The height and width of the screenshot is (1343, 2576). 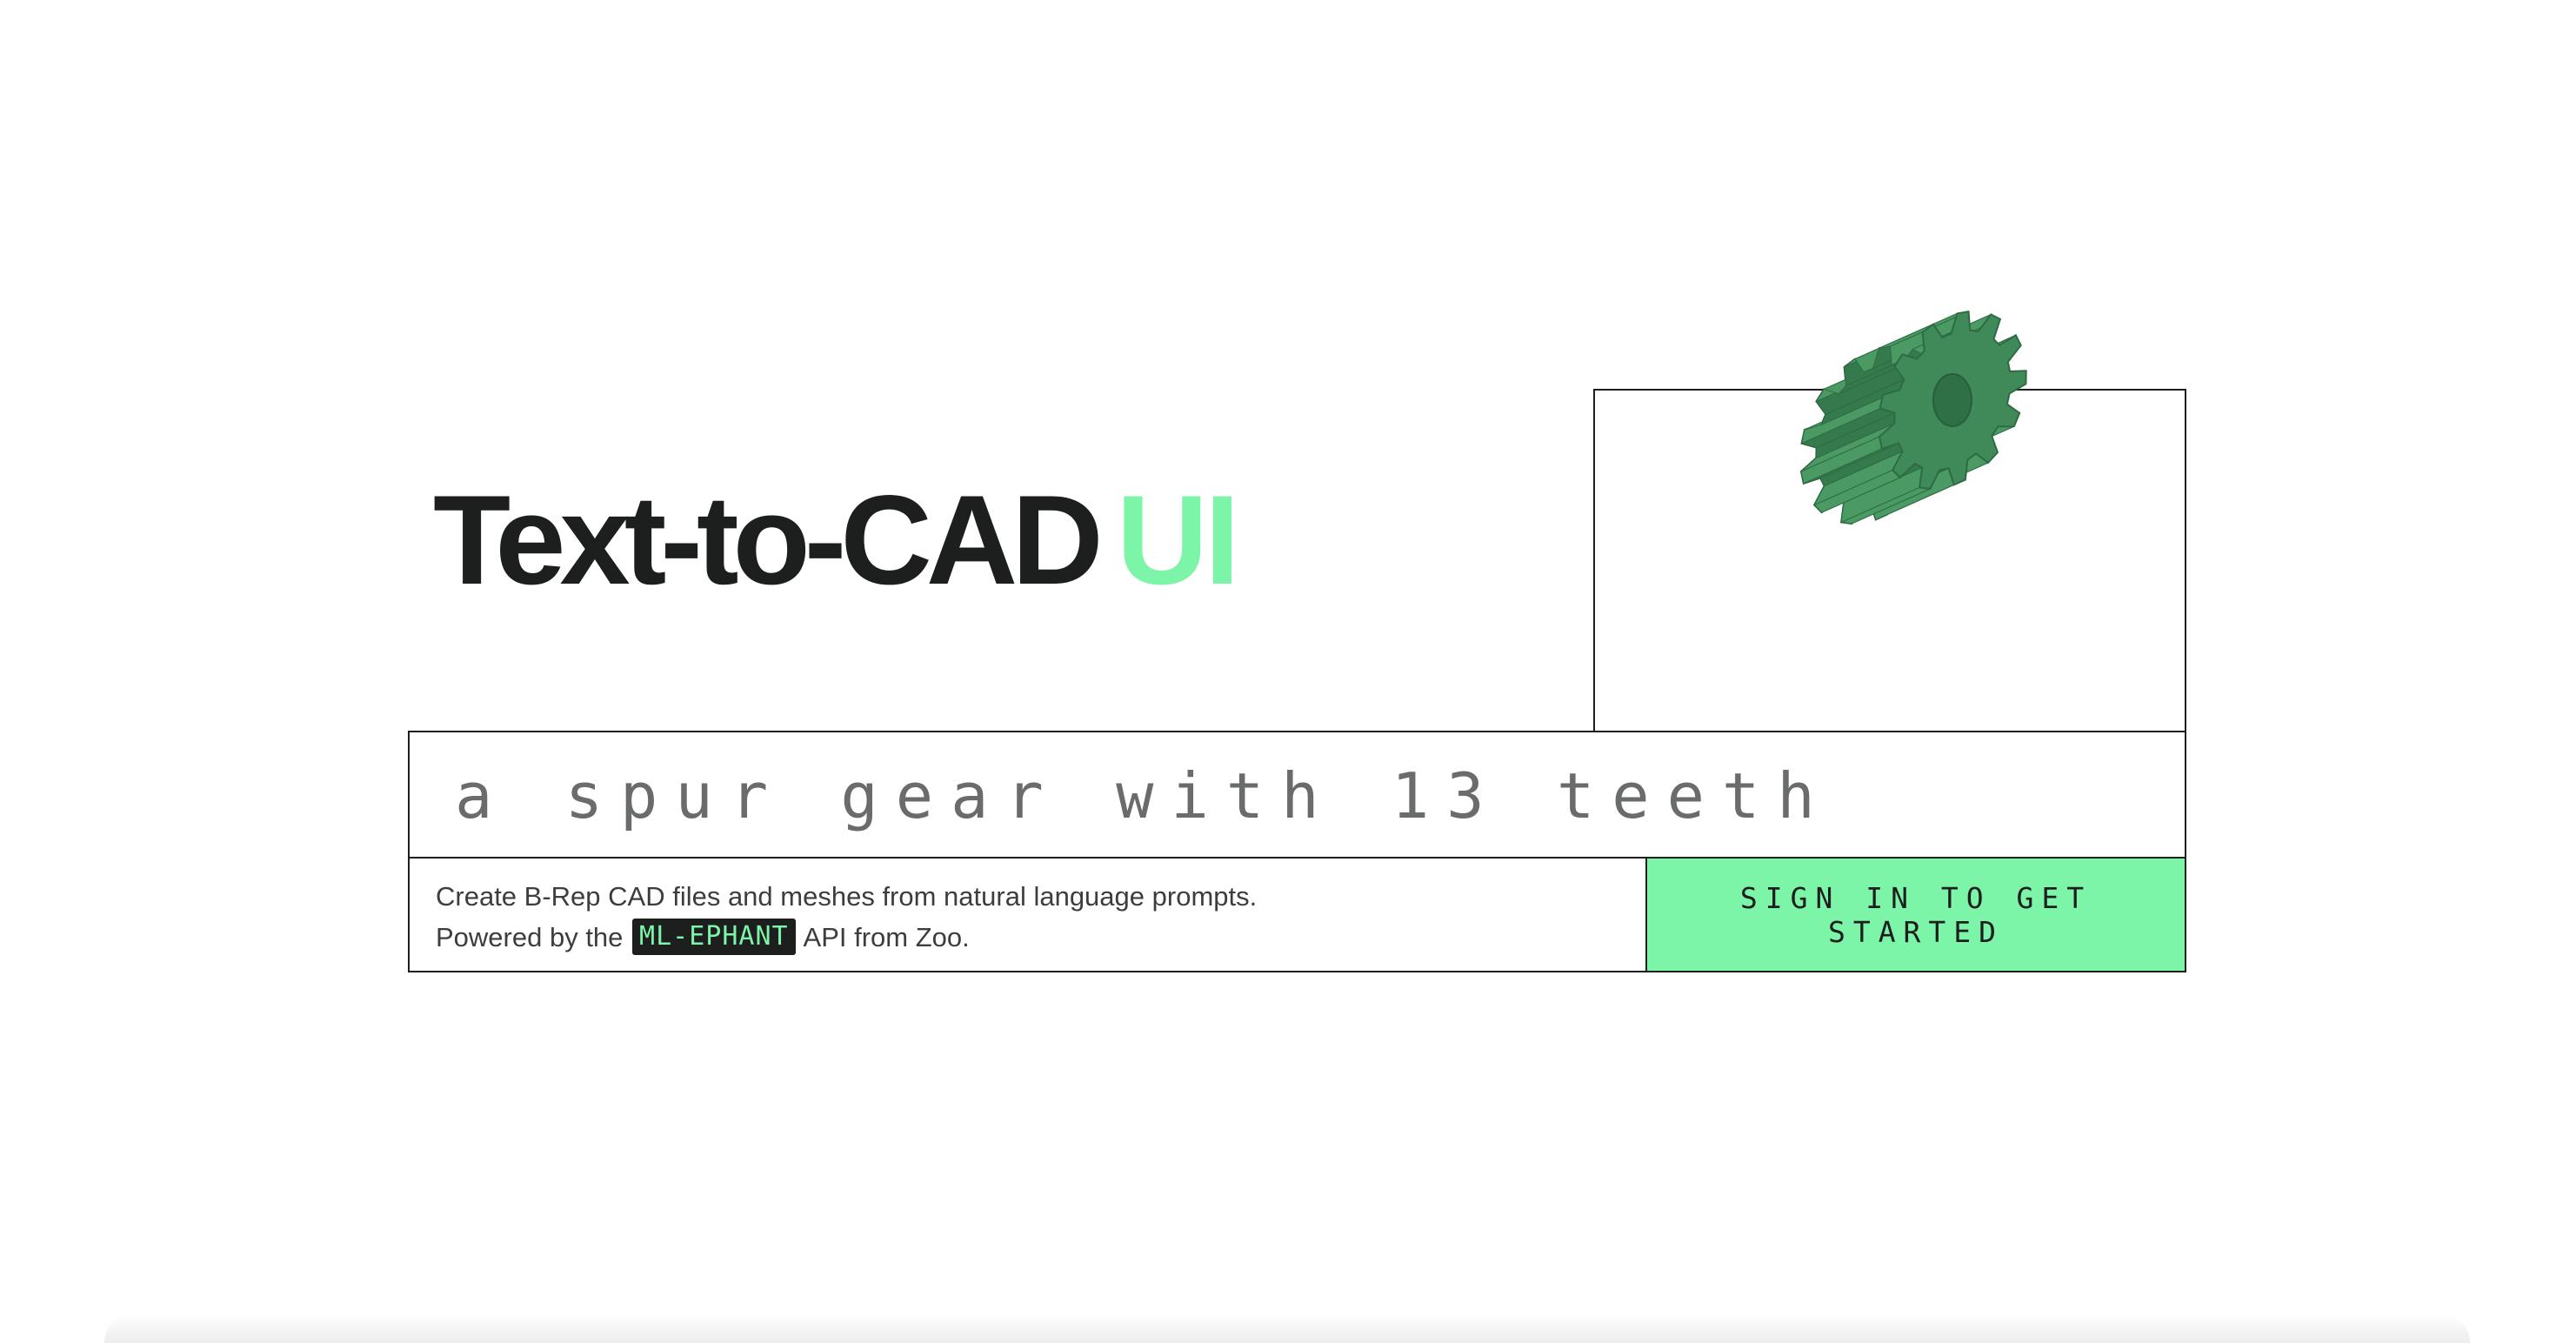 I want to click on page-title: Text-to-CAD UI, so click(x=836, y=541).